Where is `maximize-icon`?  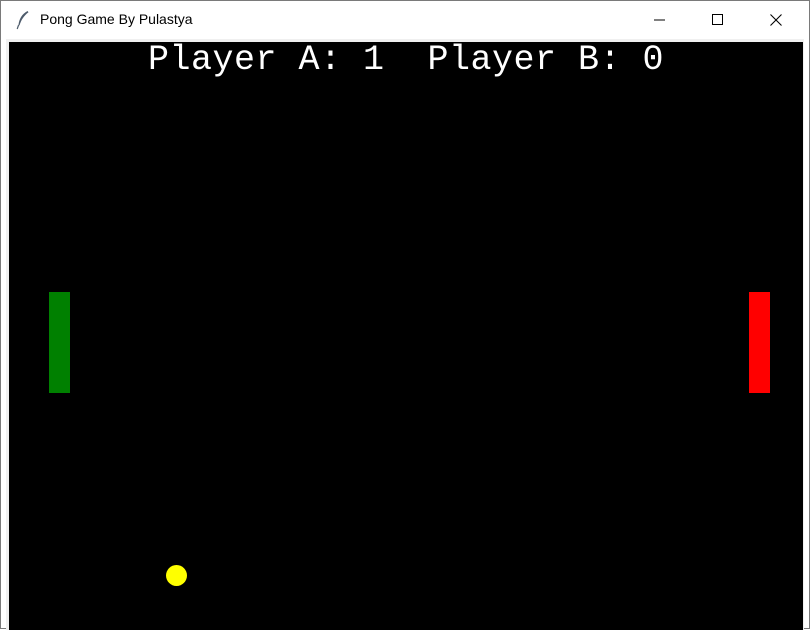
maximize-icon is located at coordinates (717, 19).